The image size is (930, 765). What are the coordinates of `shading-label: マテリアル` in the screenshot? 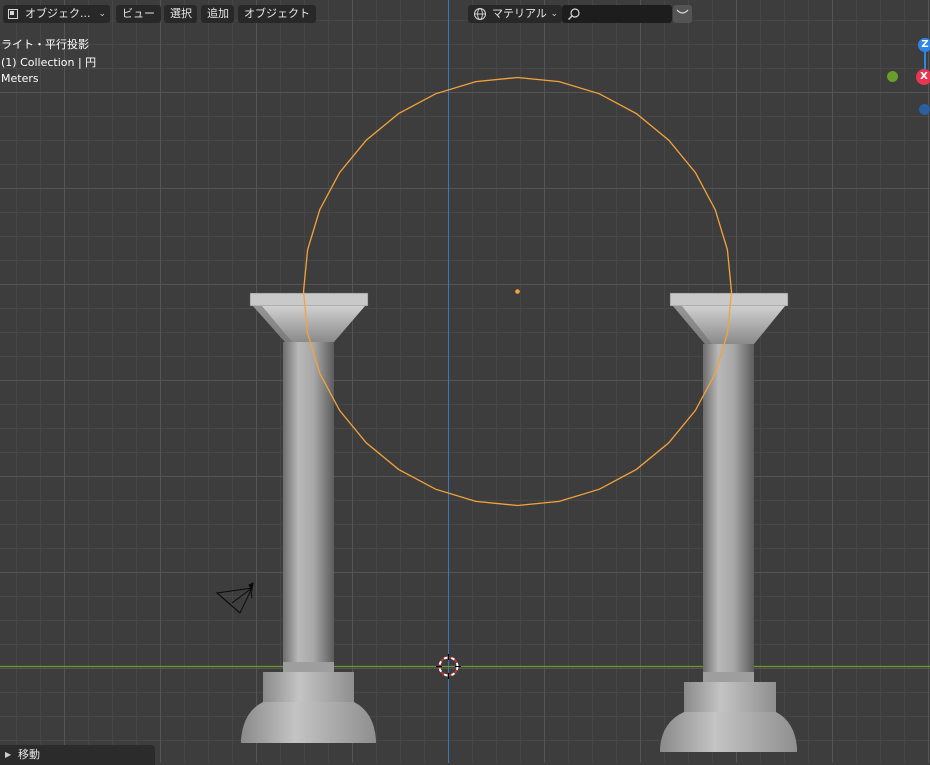 It's located at (519, 13).